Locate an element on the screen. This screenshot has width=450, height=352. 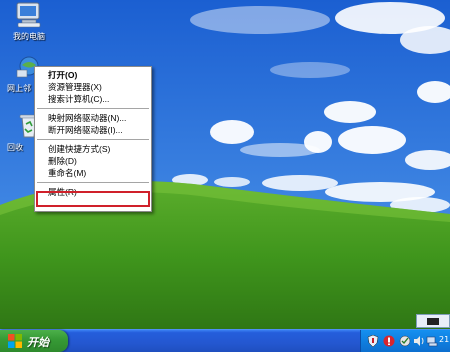
language-bar is located at coordinates (433, 321).